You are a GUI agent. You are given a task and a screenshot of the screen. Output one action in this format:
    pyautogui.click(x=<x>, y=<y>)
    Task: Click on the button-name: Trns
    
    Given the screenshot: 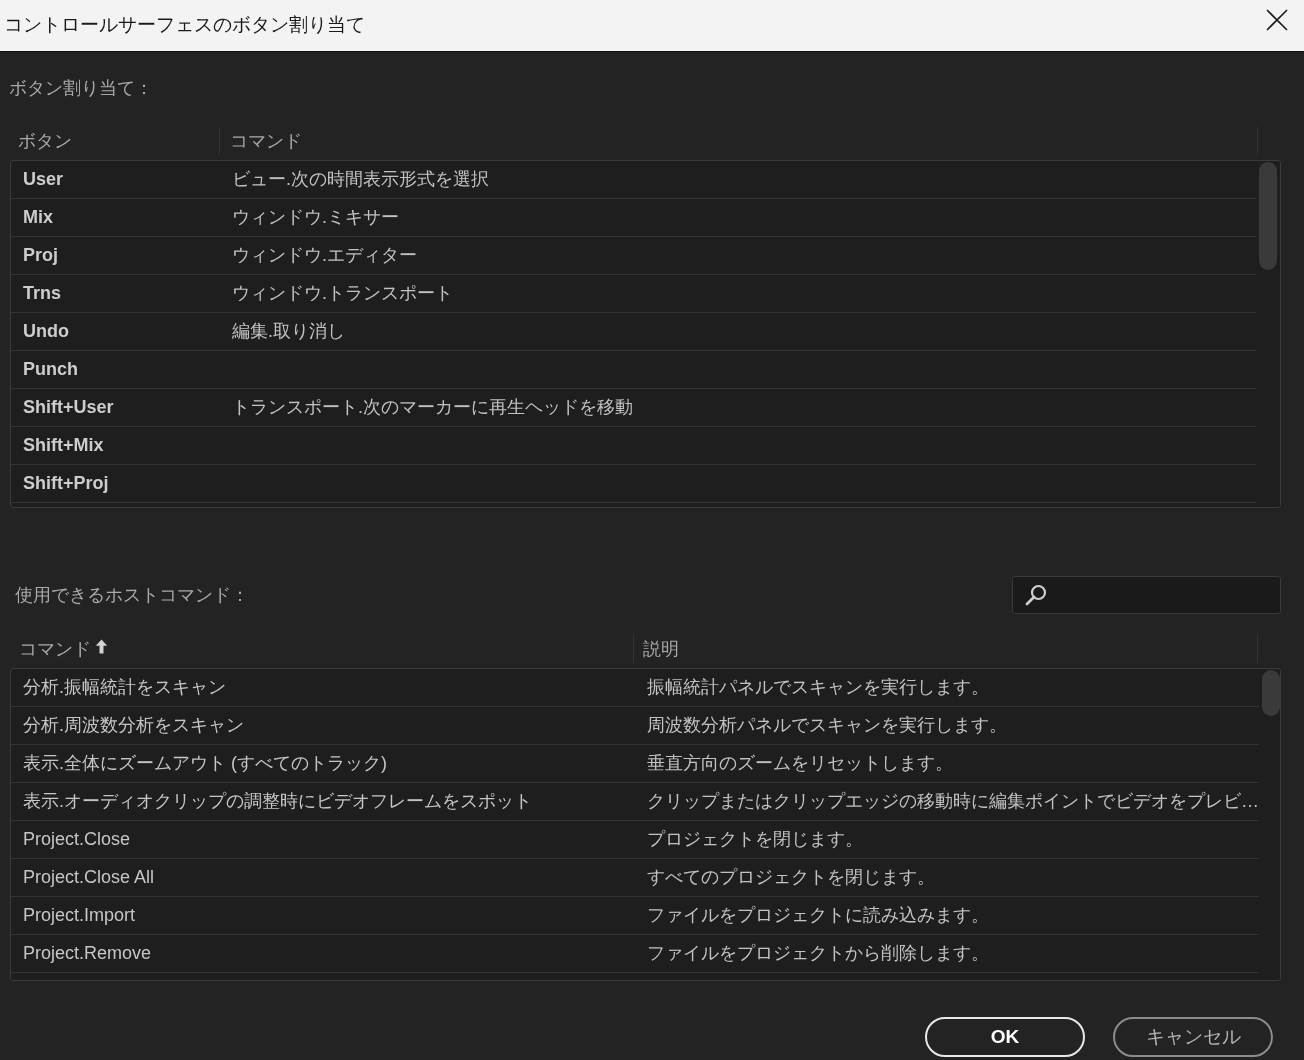 What is the action you would take?
    pyautogui.click(x=42, y=293)
    